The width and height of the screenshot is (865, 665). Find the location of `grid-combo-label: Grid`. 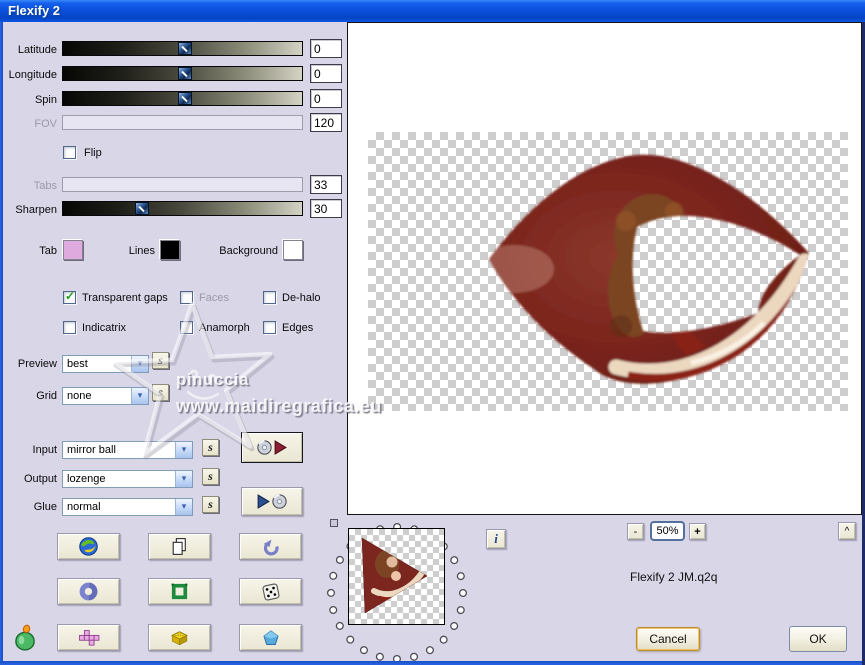

grid-combo-label: Grid is located at coordinates (46, 396).